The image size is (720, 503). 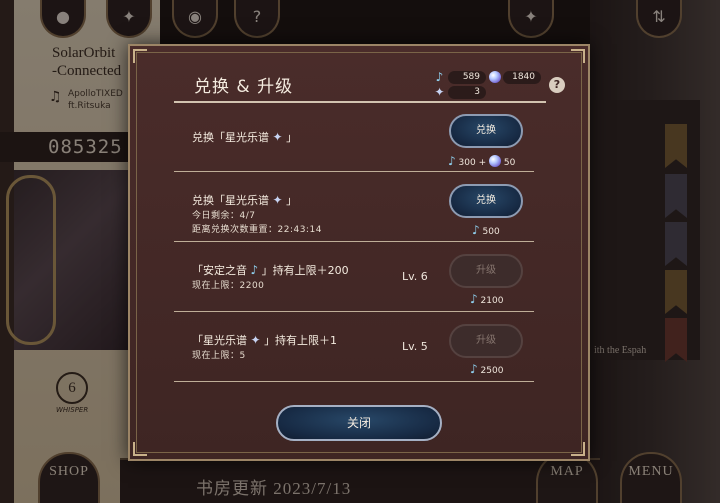 I want to click on stars-balance: 3, so click(x=467, y=92).